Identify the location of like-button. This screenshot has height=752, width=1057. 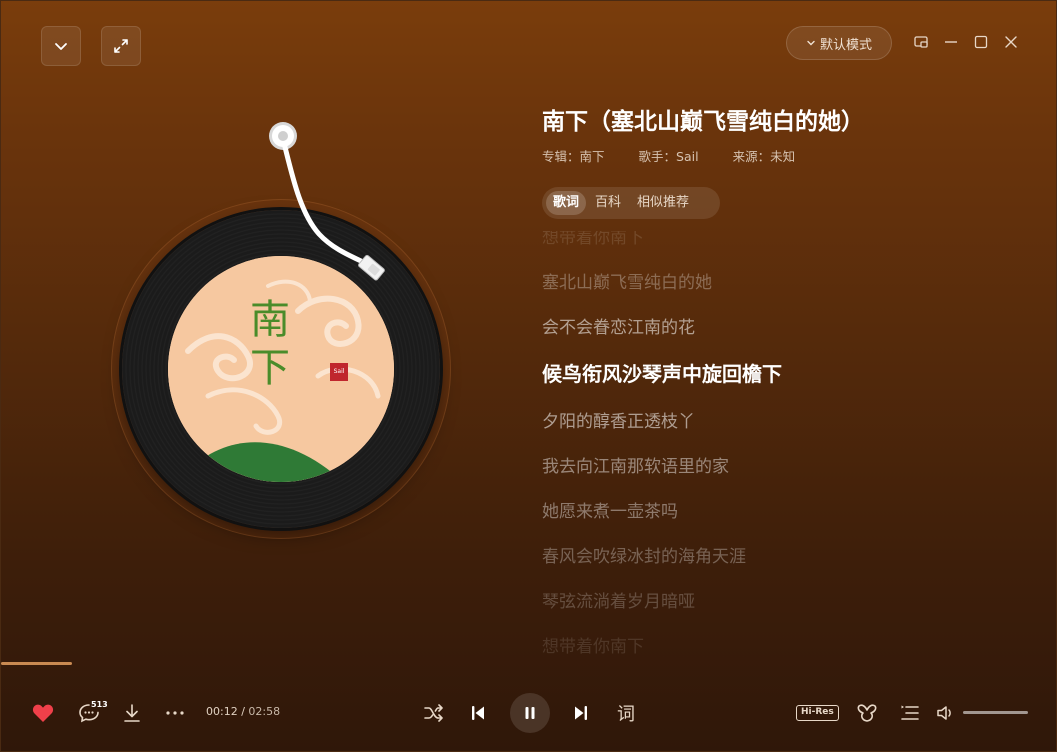
(43, 713).